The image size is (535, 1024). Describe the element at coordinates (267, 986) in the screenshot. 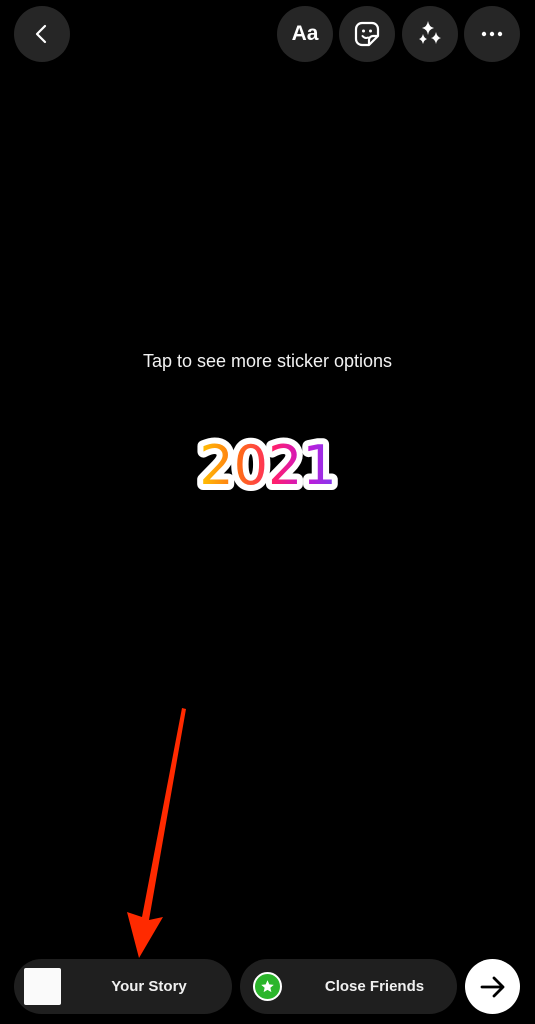

I see `close-friends-star-icon` at that location.